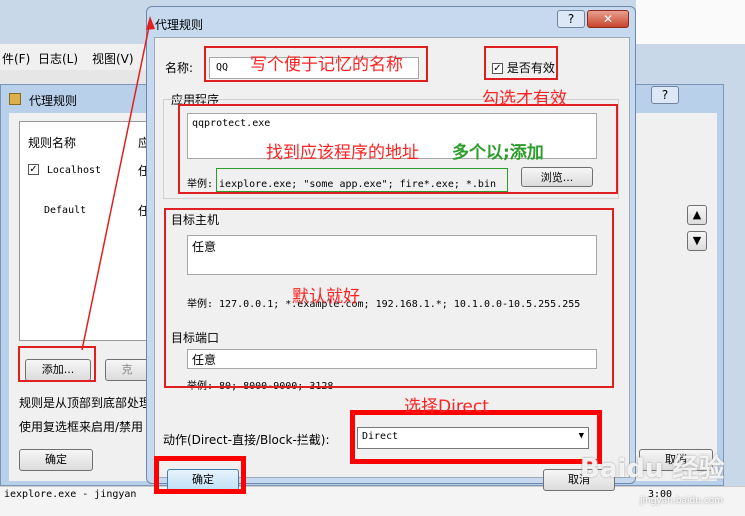 The height and width of the screenshot is (516, 745). I want to click on watermark-logo: Baidu 经验, so click(652, 469).